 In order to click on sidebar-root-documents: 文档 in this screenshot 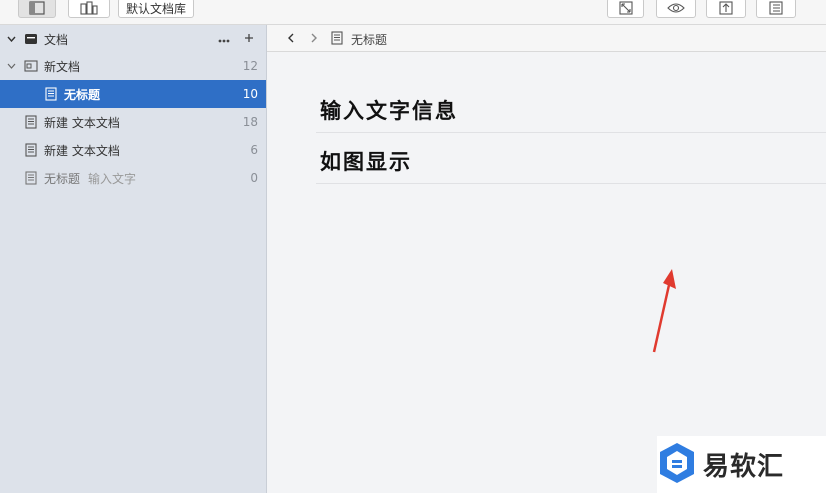, I will do `click(133, 39)`.